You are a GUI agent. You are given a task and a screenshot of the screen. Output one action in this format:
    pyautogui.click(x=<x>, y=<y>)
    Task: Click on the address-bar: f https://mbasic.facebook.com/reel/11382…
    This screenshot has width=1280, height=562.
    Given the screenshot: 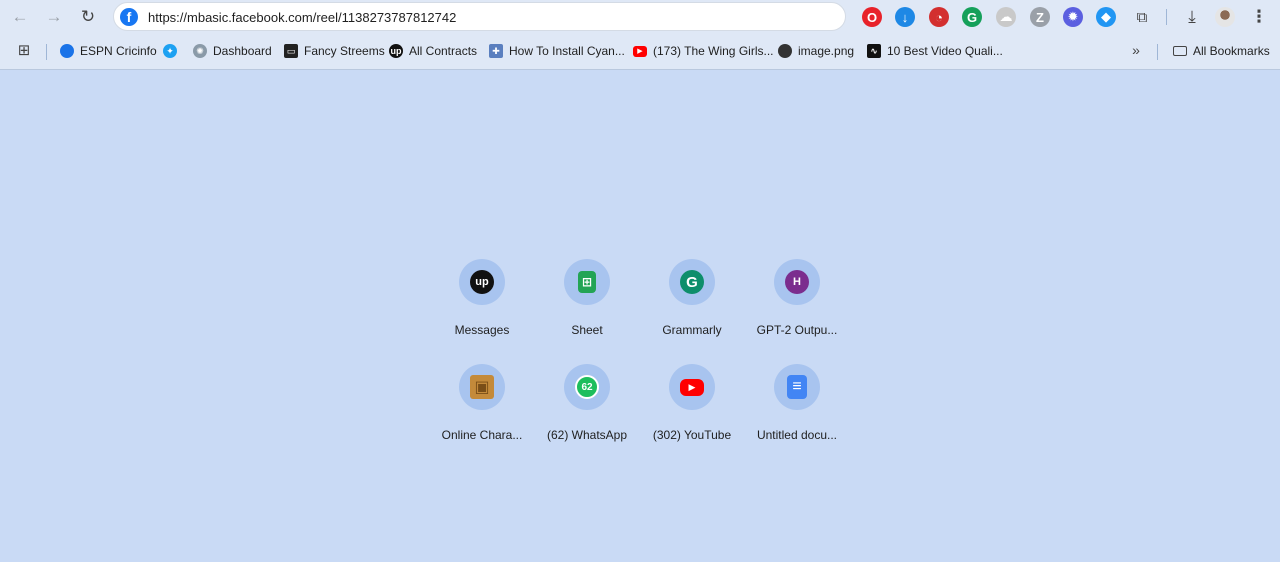 What is the action you would take?
    pyautogui.click(x=479, y=16)
    